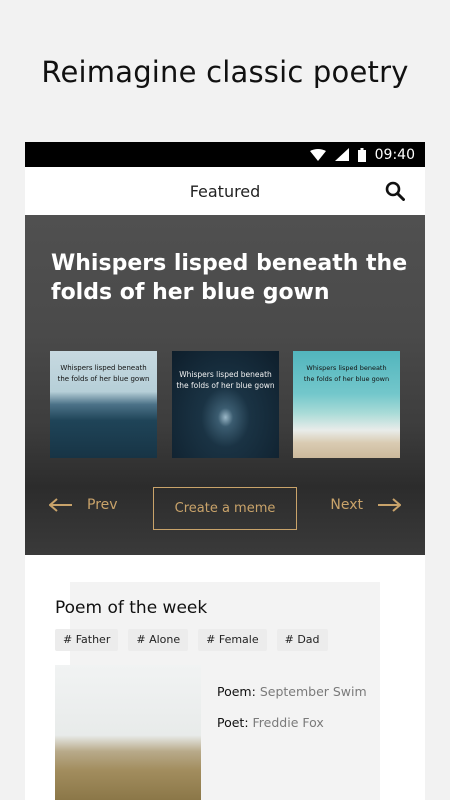  What do you see at coordinates (225, 72) in the screenshot?
I see `promo-title: Reimagine classic poetry` at bounding box center [225, 72].